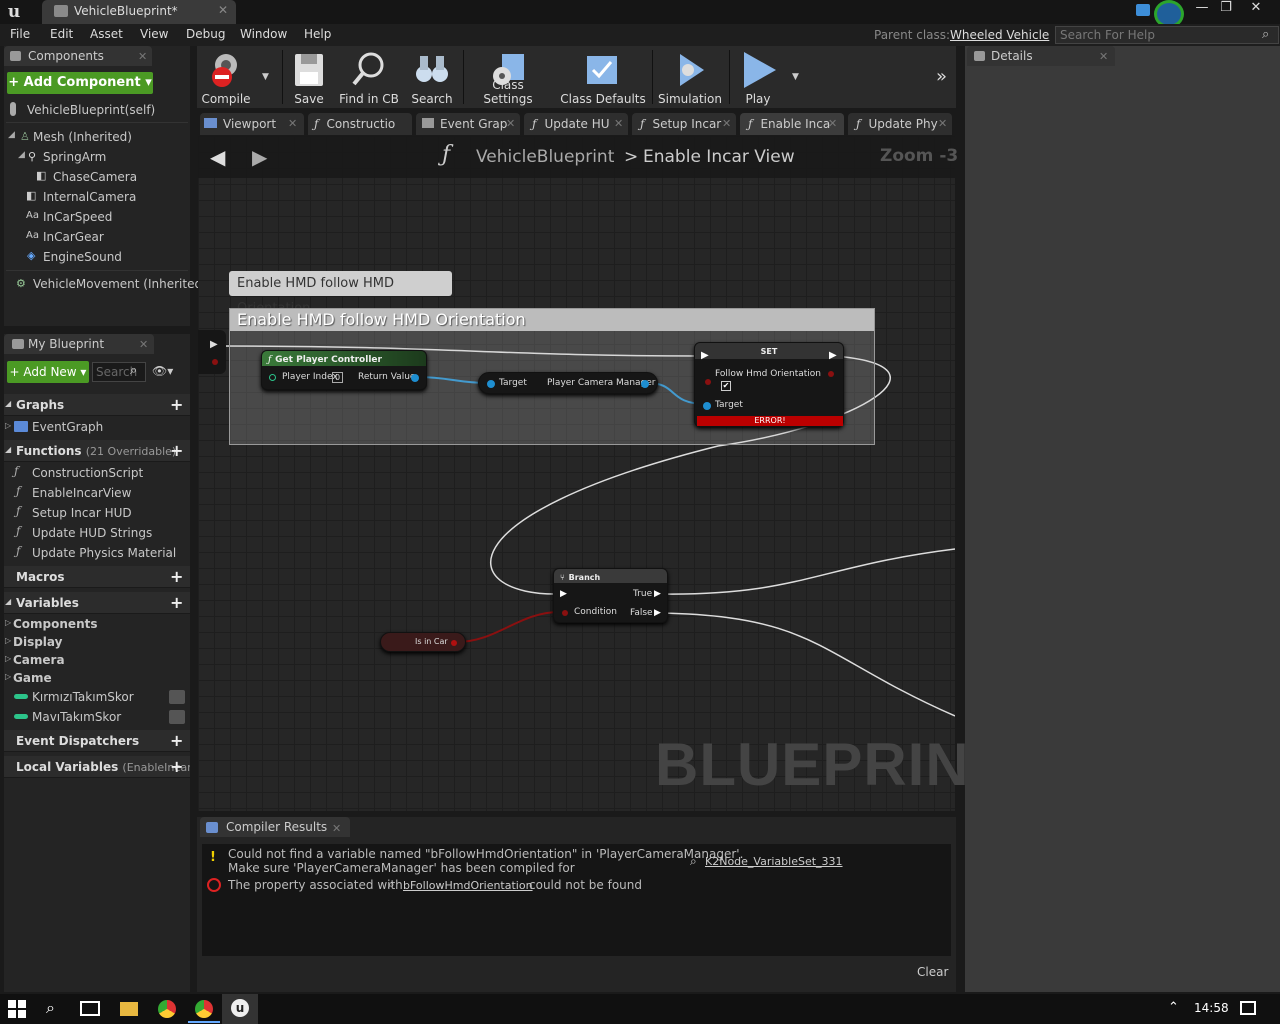  I want to click on my-blueprint-search-input: Search, so click(119, 372).